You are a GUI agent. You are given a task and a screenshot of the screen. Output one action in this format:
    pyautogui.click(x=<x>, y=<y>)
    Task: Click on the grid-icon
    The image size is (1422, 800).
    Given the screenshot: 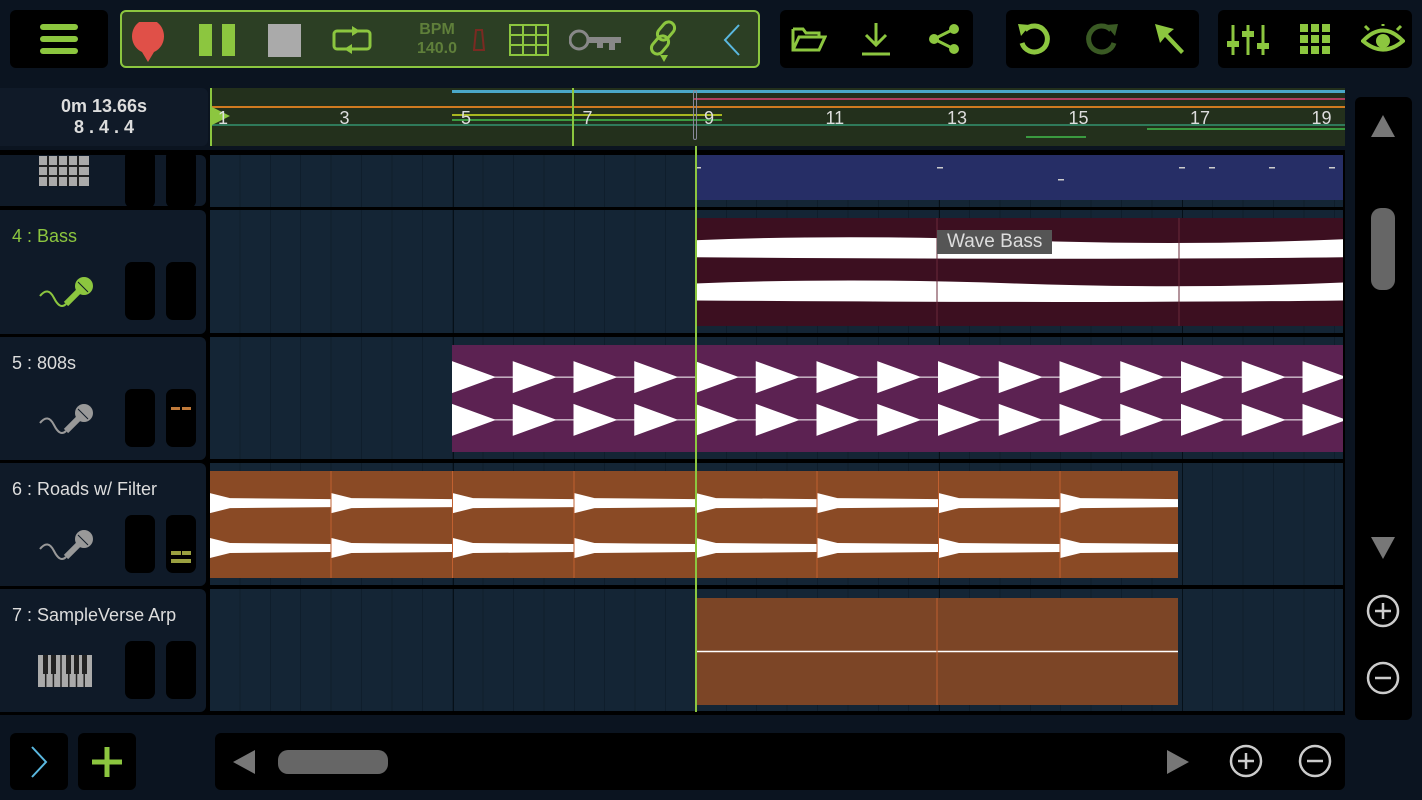 What is the action you would take?
    pyautogui.click(x=529, y=40)
    